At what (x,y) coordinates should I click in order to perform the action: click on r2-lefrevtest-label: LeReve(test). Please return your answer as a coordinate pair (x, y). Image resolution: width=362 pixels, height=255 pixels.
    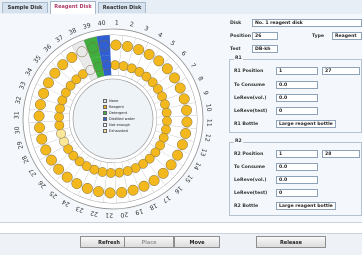
    Looking at the image, I should click on (251, 193).